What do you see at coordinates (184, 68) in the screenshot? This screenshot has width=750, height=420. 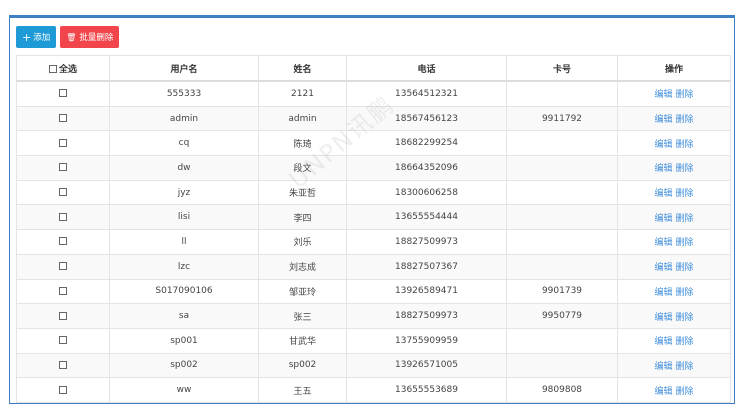 I see `header-username: 用户名` at bounding box center [184, 68].